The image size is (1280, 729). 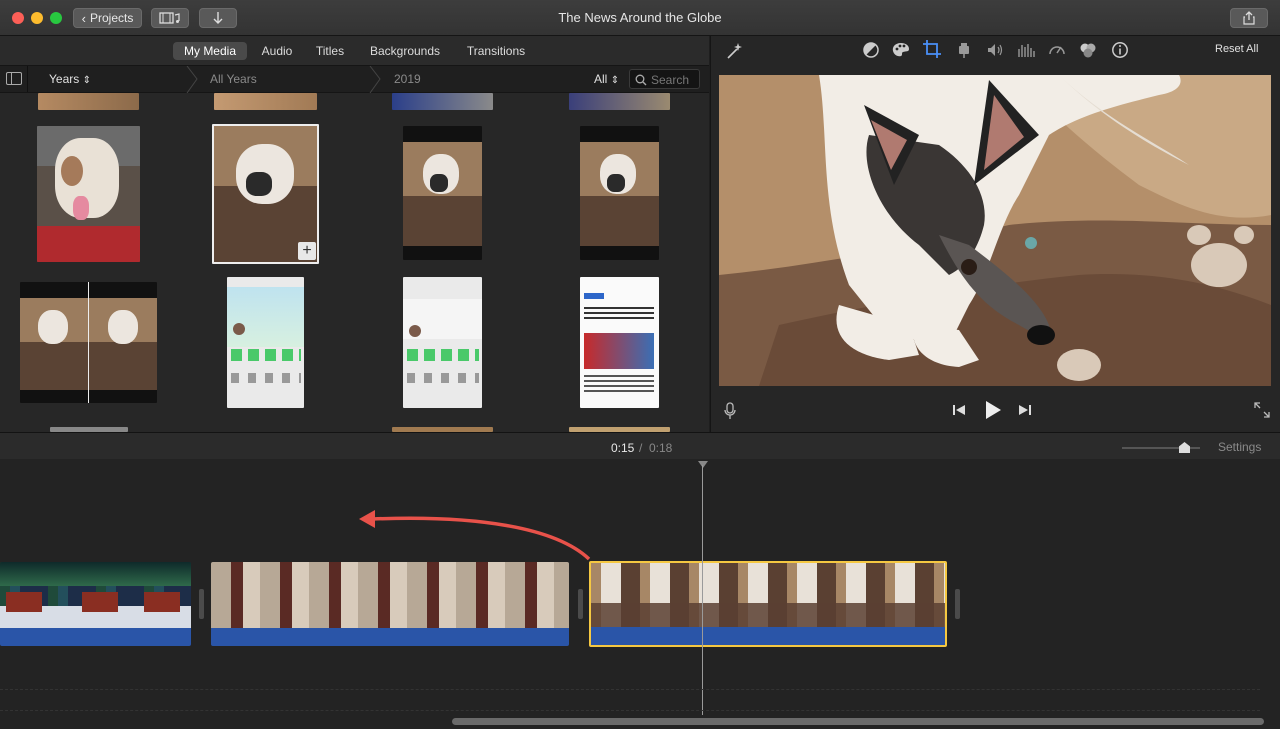 What do you see at coordinates (730, 411) in the screenshot?
I see `microphone-icon` at bounding box center [730, 411].